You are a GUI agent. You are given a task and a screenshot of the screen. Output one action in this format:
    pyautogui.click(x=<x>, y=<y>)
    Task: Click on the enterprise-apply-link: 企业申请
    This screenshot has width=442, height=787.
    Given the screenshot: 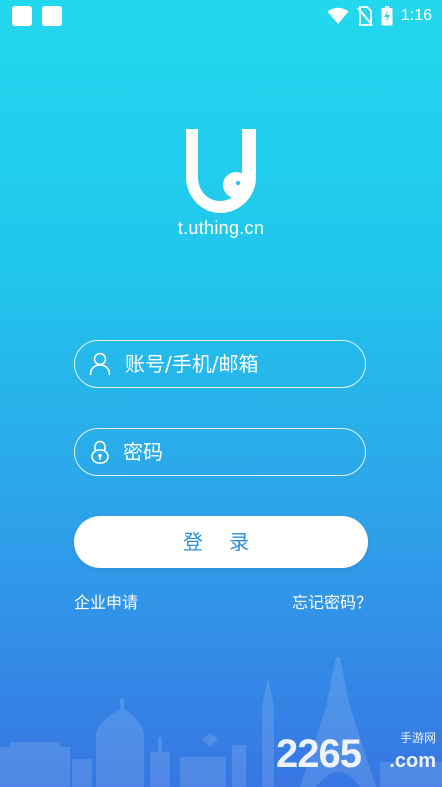 What is the action you would take?
    pyautogui.click(x=106, y=601)
    